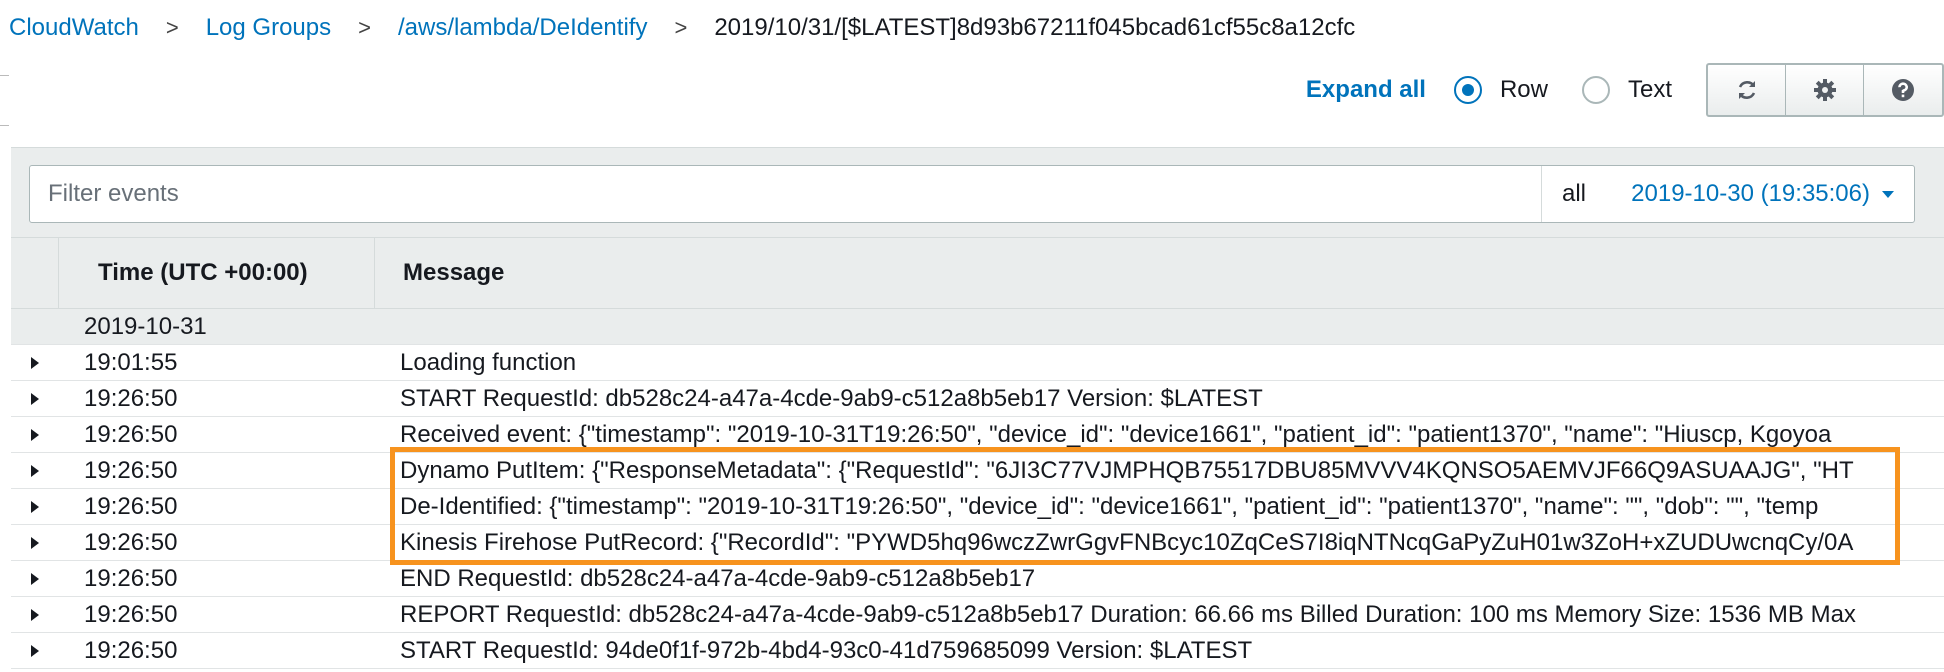 The image size is (1944, 672). Describe the element at coordinates (1650, 90) in the screenshot. I see `text-view-label: Text` at that location.